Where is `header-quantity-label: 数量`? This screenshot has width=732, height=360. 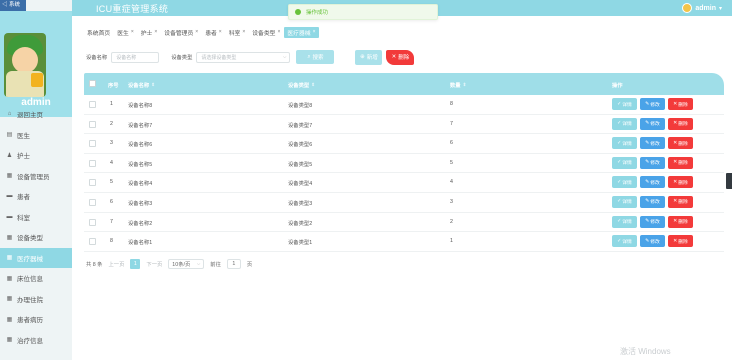 header-quantity-label: 数量 is located at coordinates (455, 86).